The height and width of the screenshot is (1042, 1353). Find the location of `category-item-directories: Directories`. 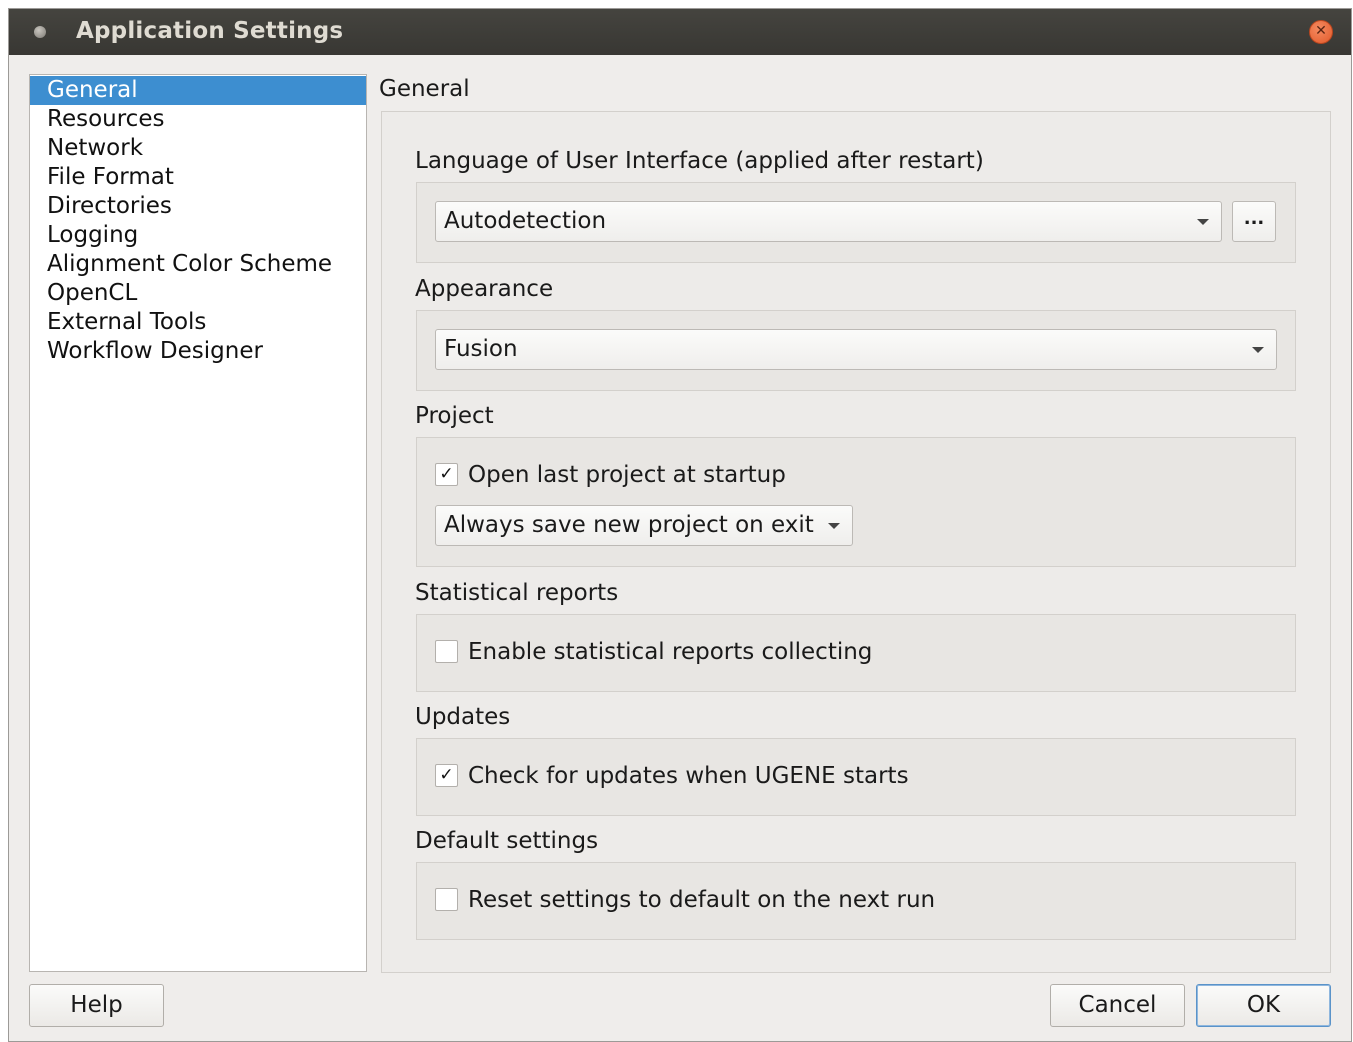

category-item-directories: Directories is located at coordinates (198, 206).